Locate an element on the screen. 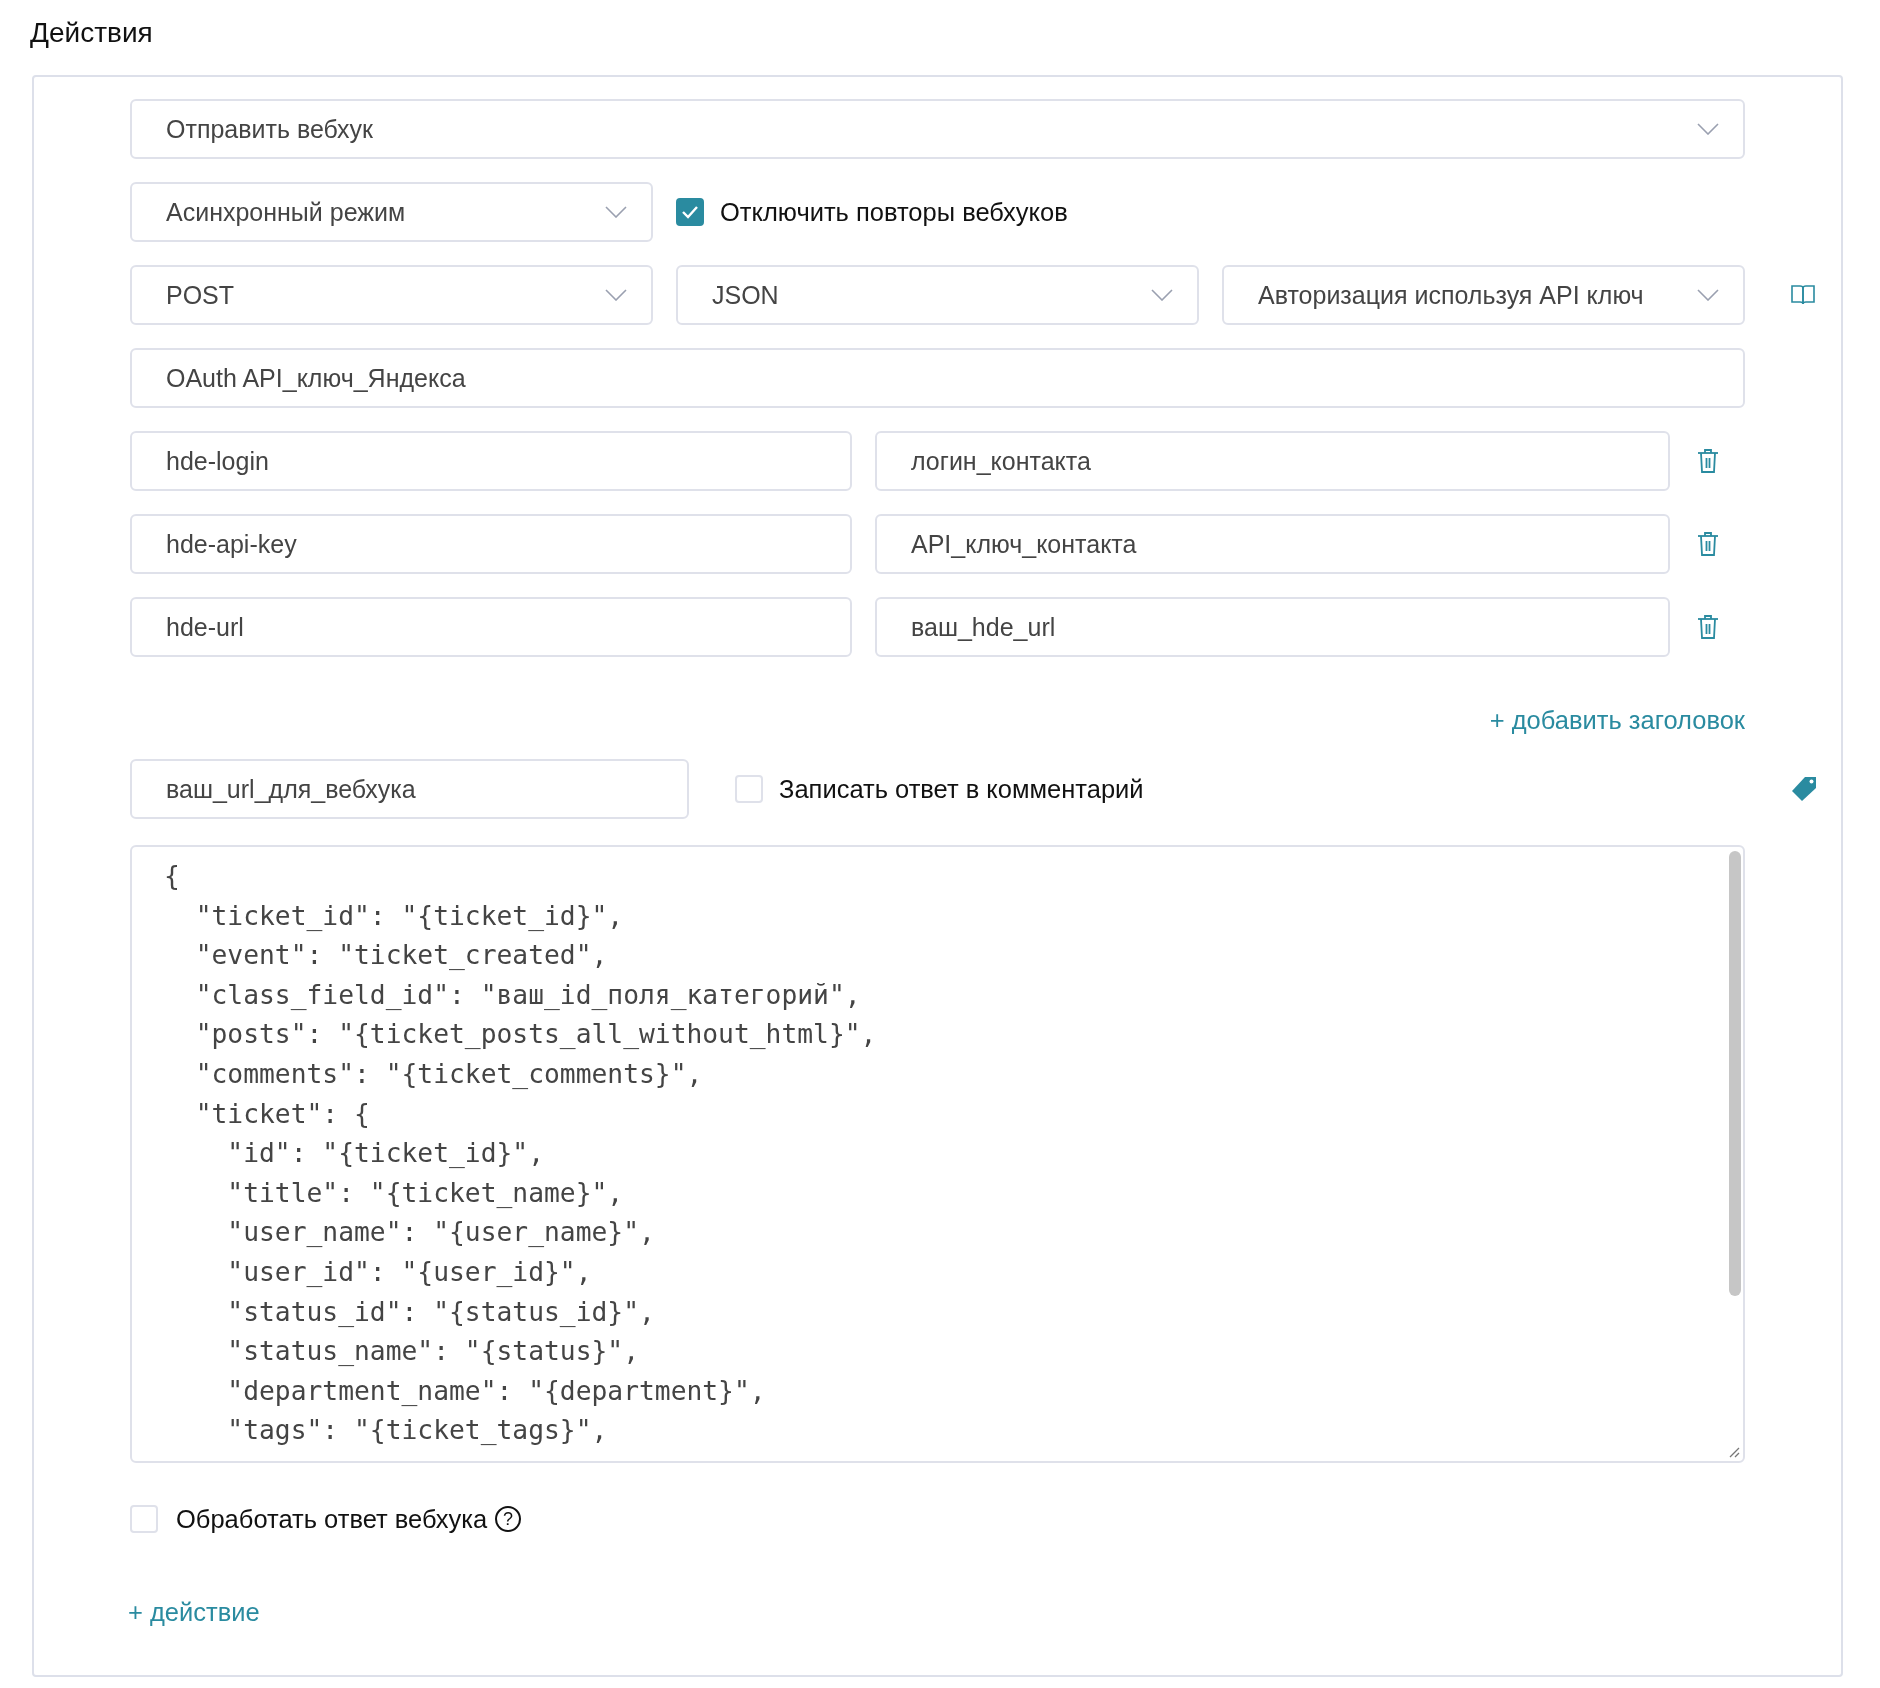 This screenshot has width=1880, height=1688. scrollbar is located at coordinates (1735, 1073).